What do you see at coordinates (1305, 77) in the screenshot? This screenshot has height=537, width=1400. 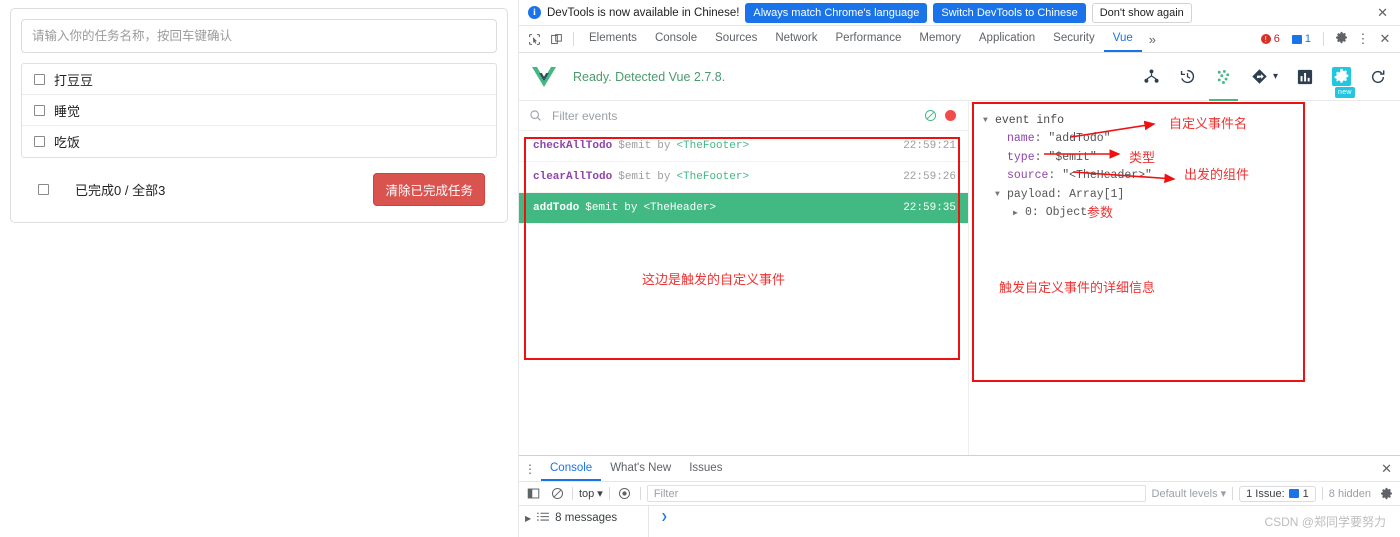 I see `performance-icon` at bounding box center [1305, 77].